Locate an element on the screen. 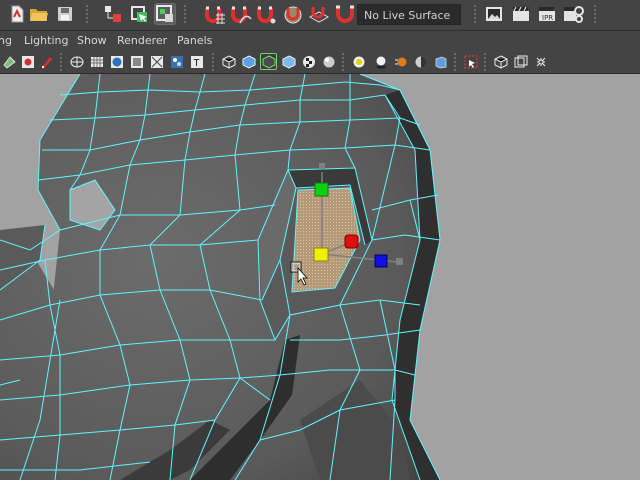 The image size is (640, 480). shaded-icon is located at coordinates (268, 61).